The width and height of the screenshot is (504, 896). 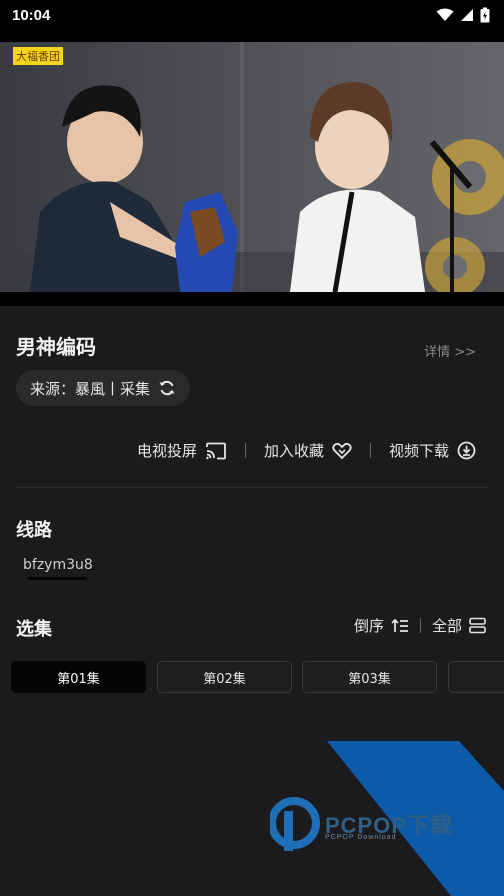 I want to click on pcpop-watermark: PCPOP下载 PCPOP Download, so click(x=387, y=818).